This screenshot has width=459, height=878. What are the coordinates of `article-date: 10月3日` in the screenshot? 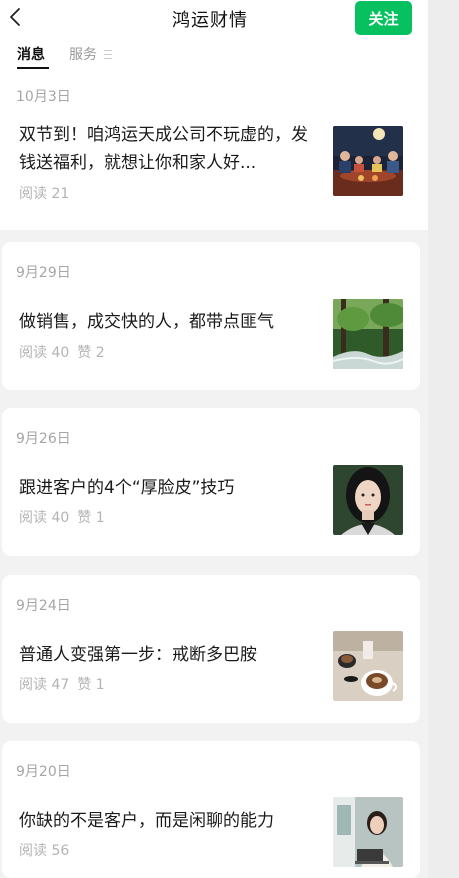 It's located at (43, 97).